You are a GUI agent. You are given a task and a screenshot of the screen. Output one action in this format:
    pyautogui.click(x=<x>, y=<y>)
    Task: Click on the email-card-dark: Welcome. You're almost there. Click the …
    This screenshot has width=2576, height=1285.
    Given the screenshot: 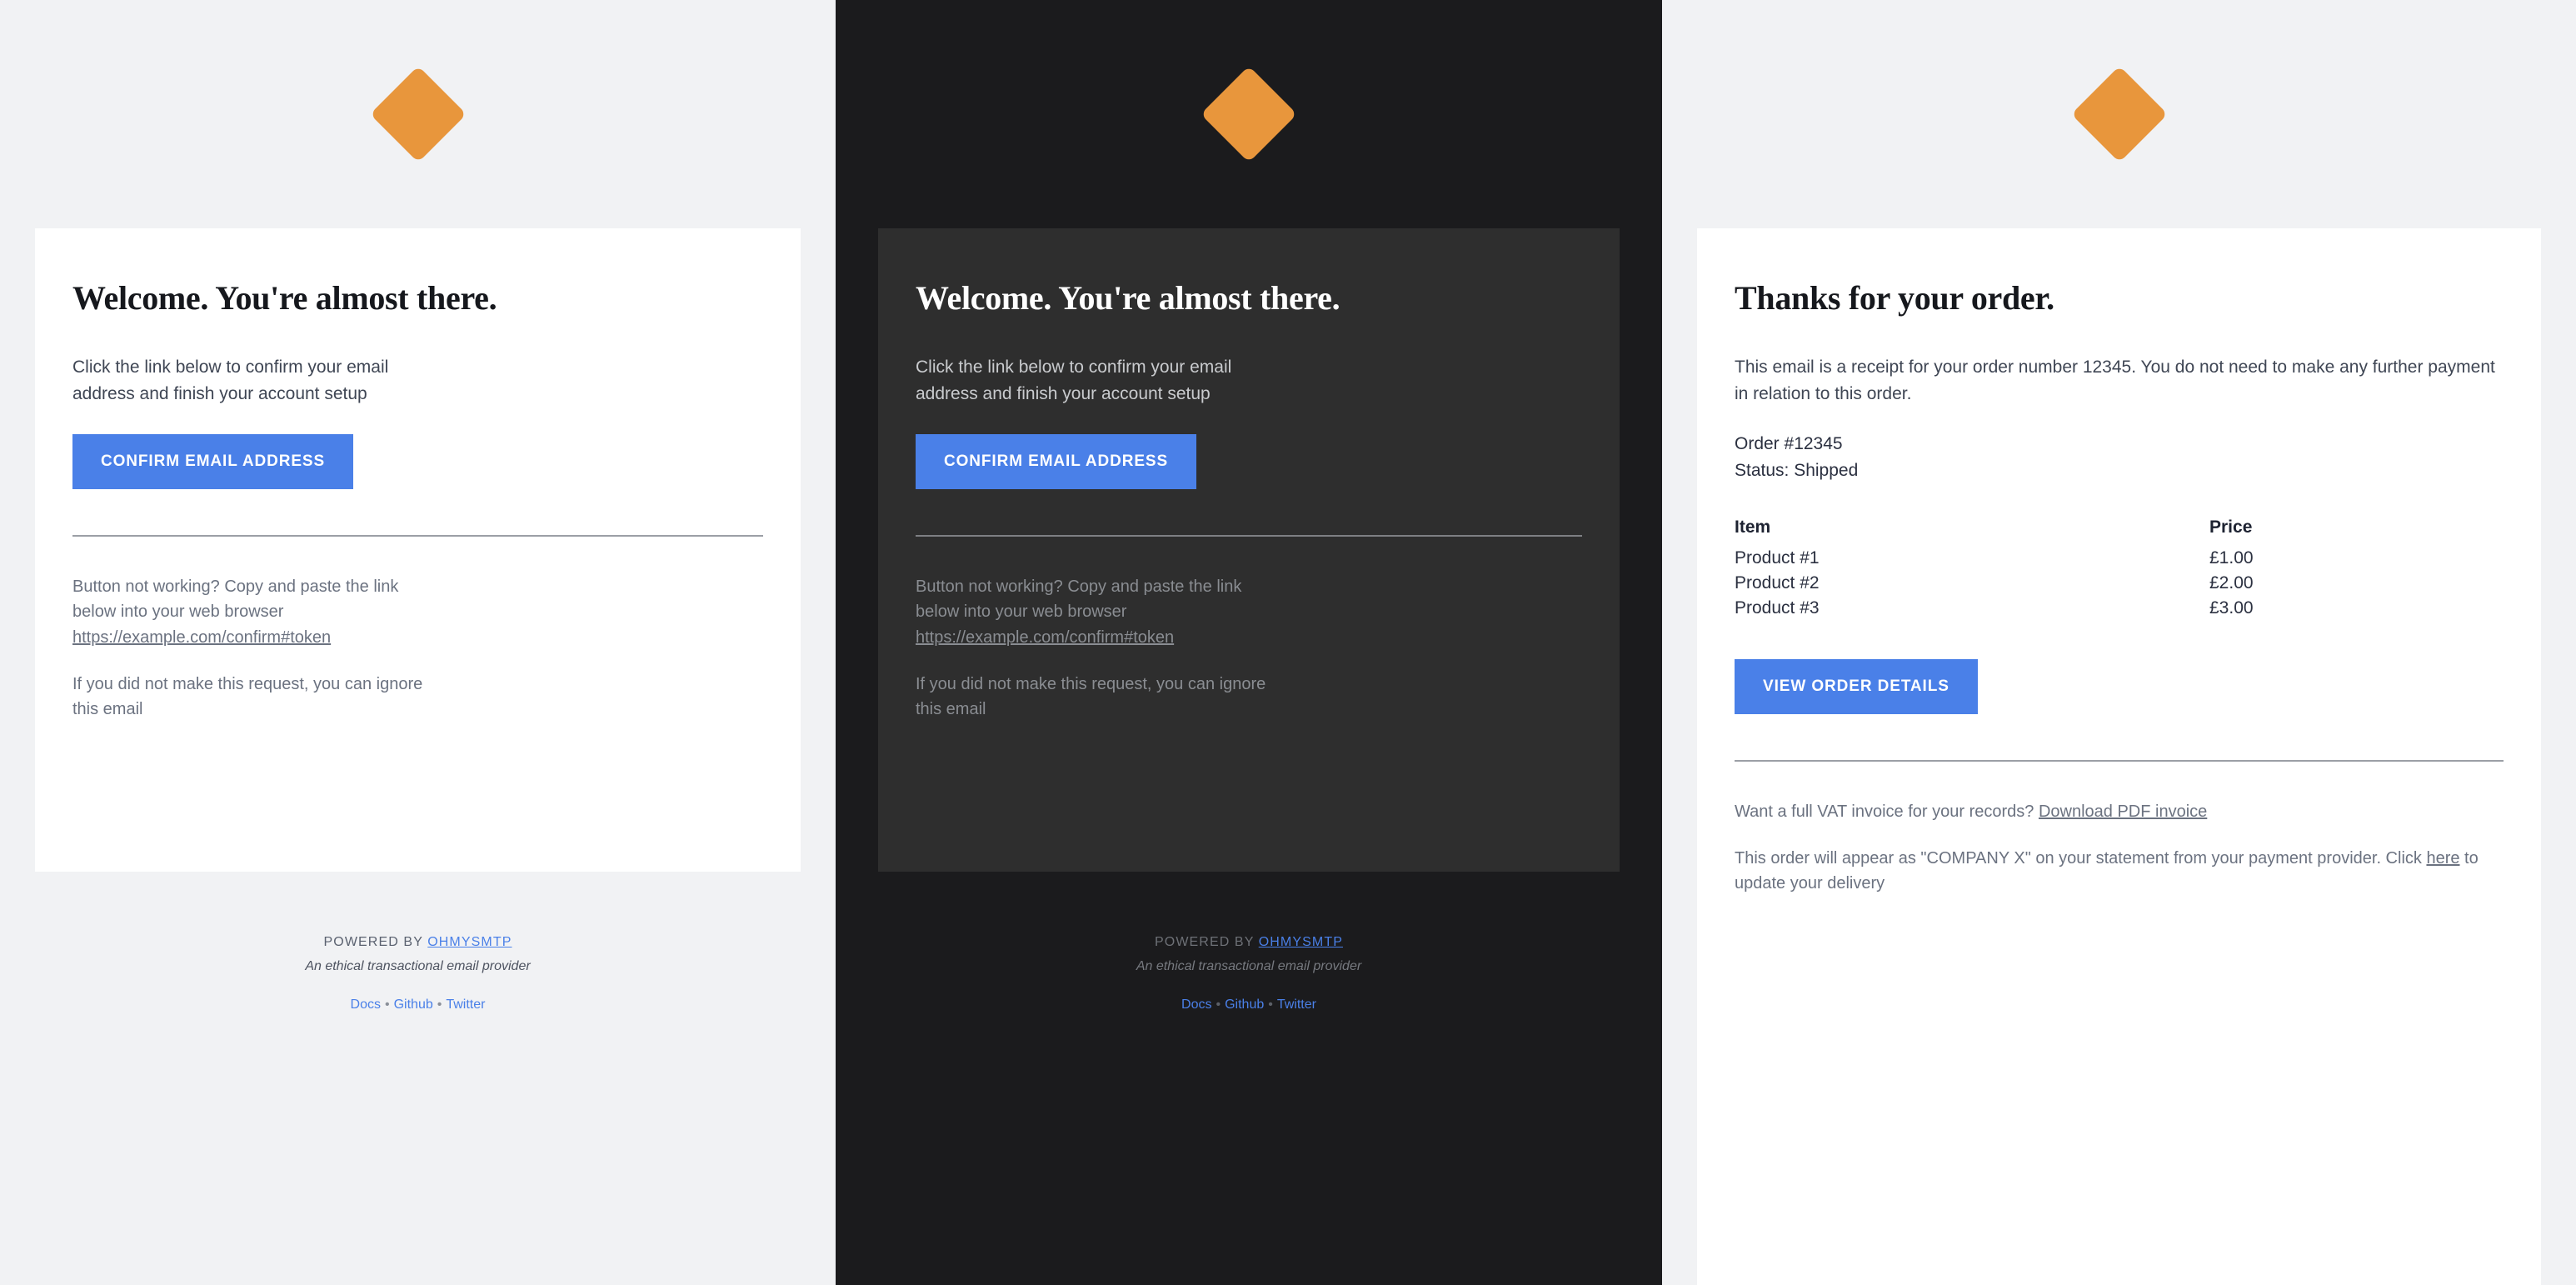 What is the action you would take?
    pyautogui.click(x=1249, y=550)
    